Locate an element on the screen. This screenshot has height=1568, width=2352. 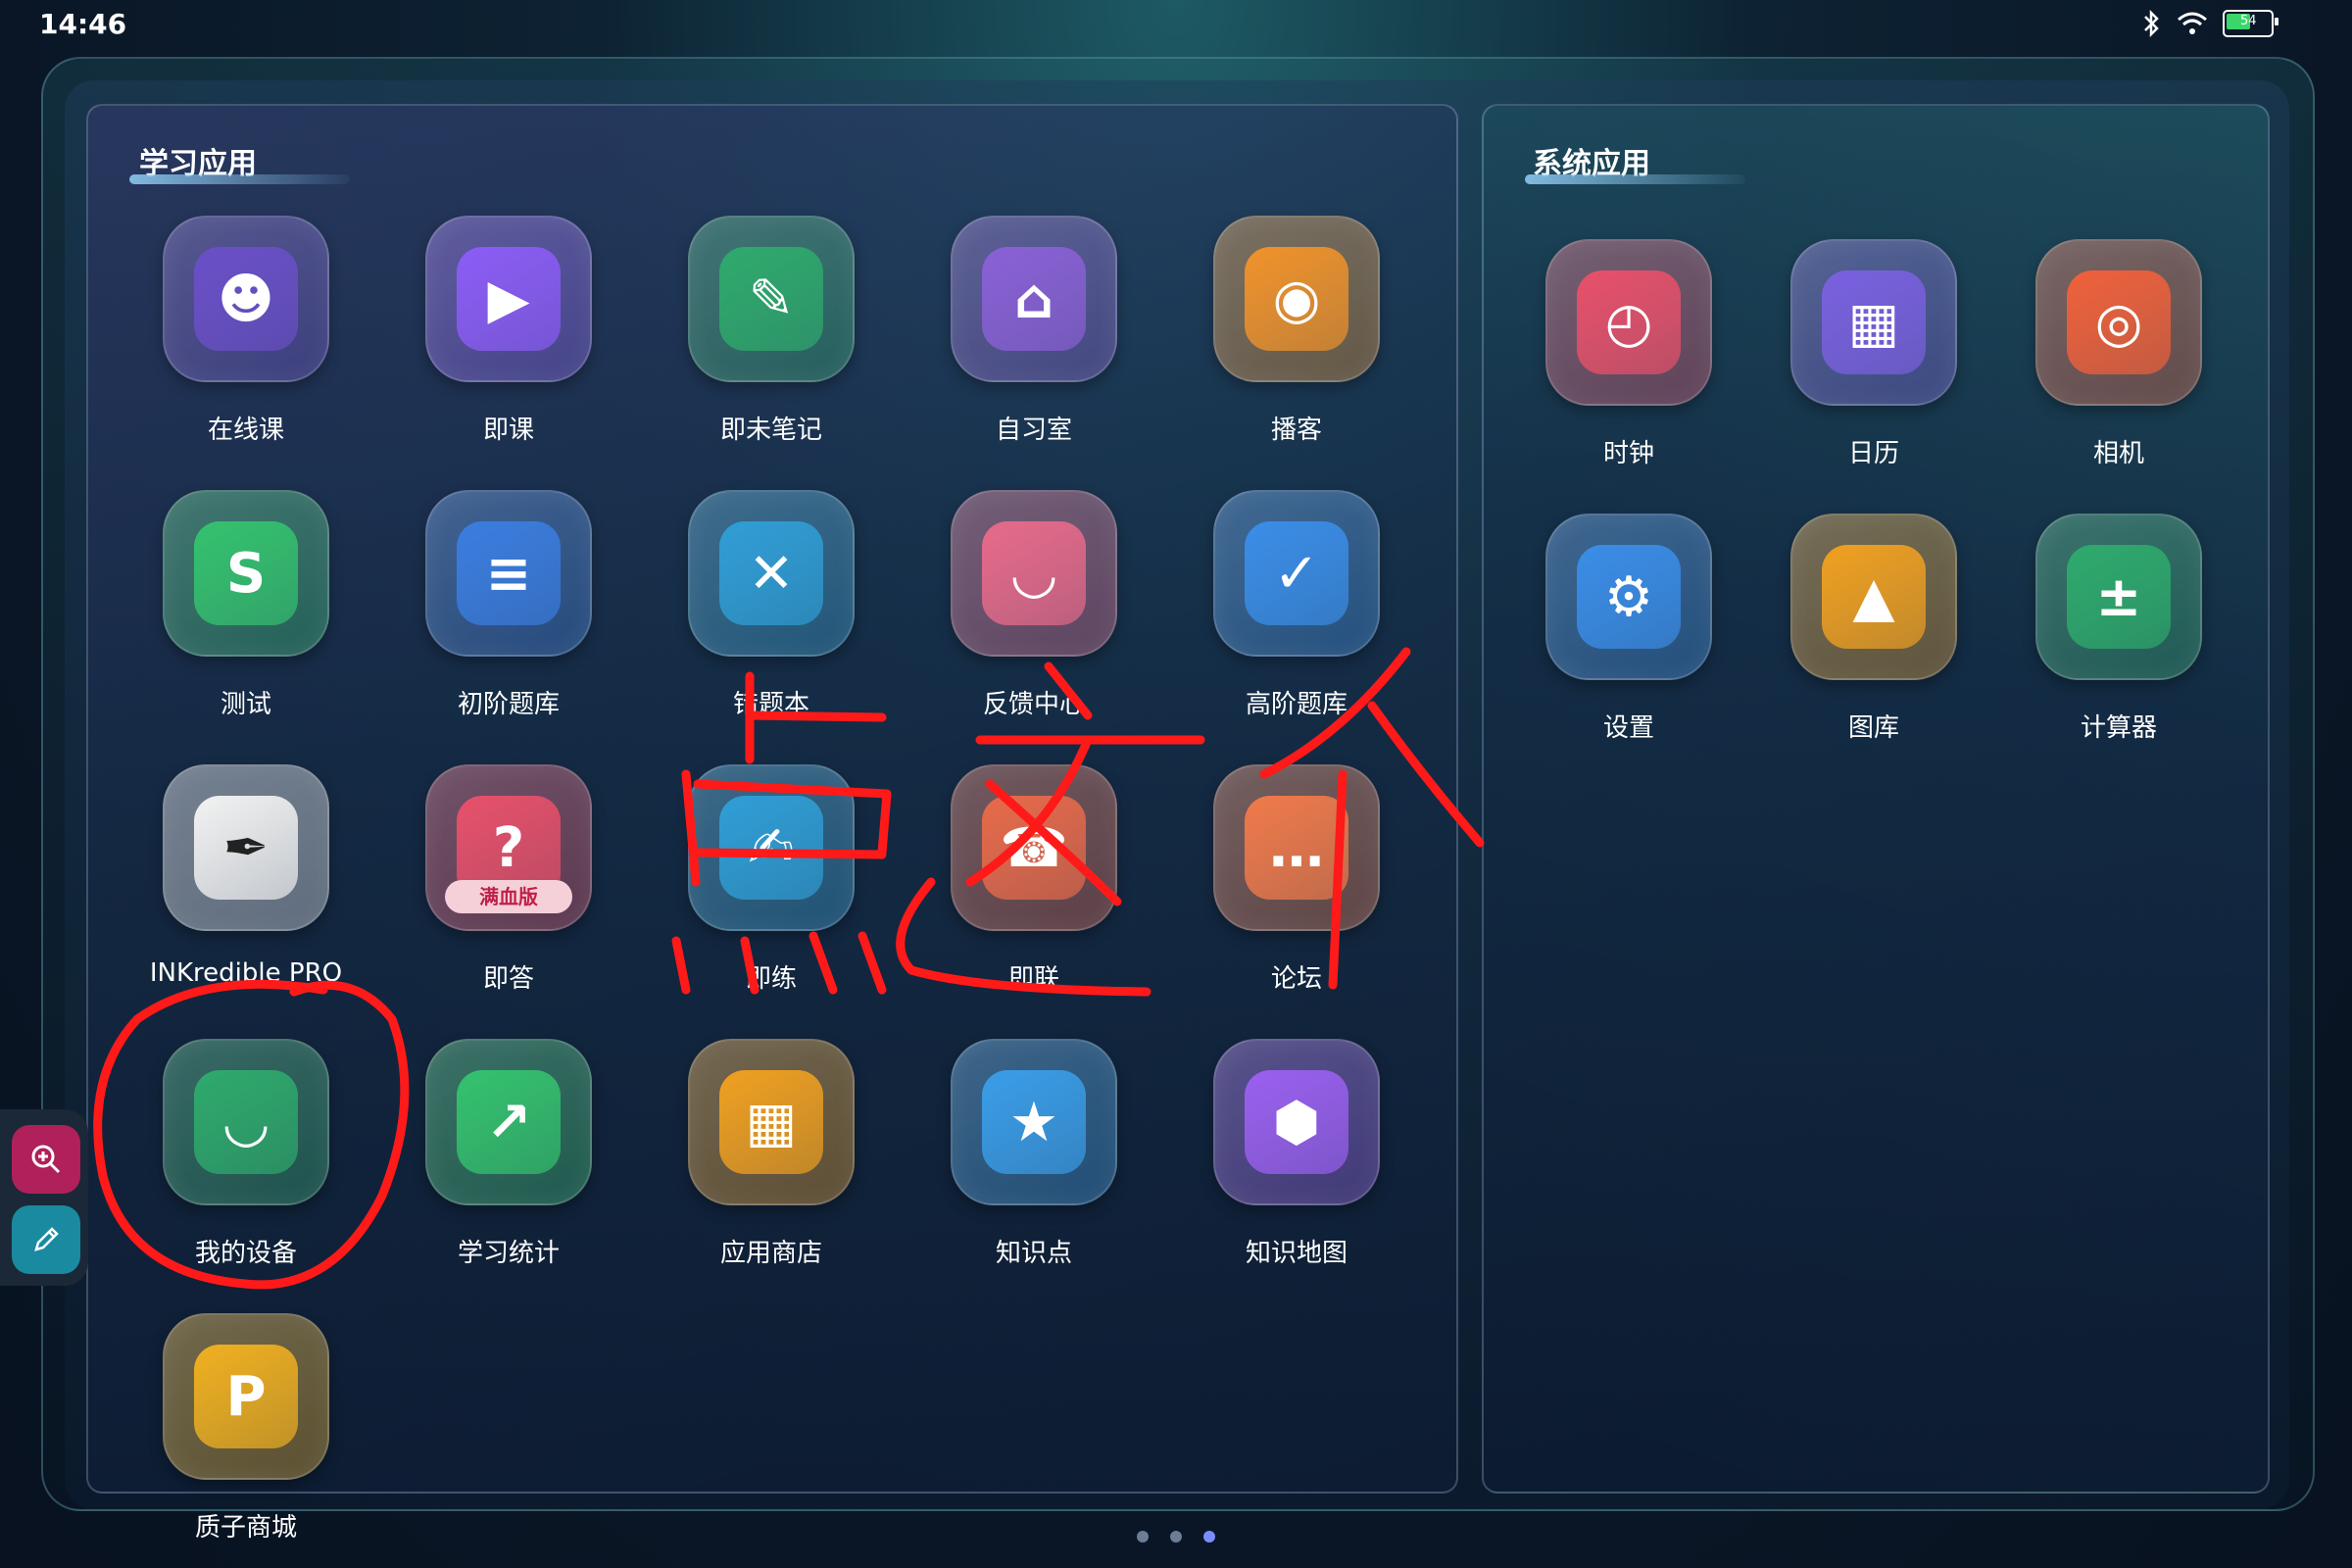
app-note: ✎ 即未笔记 is located at coordinates (771, 331).